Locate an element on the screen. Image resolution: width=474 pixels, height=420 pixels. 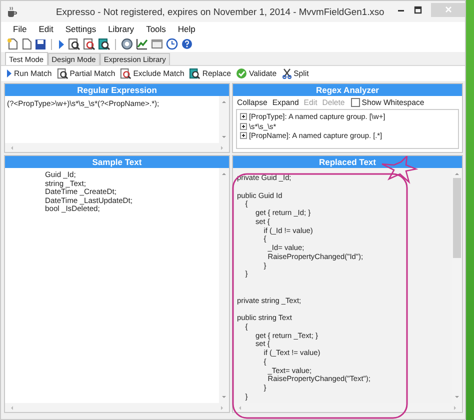
panel-header: Sample Text is located at coordinates (117, 162).